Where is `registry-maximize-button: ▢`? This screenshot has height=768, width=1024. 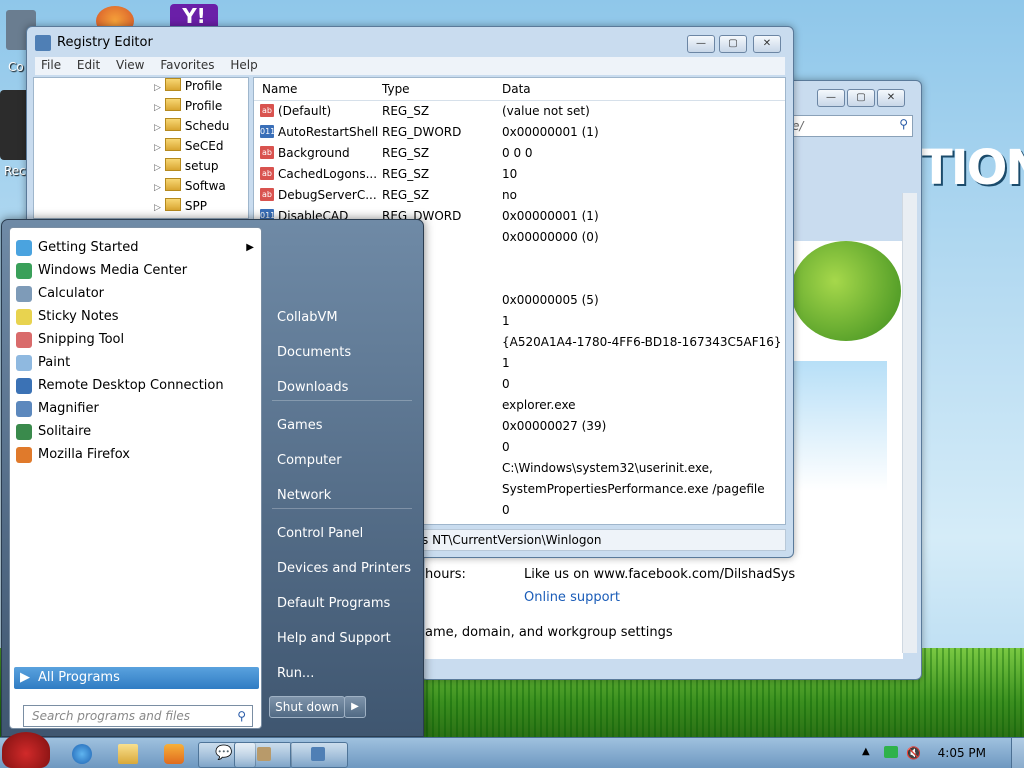 registry-maximize-button: ▢ is located at coordinates (733, 44).